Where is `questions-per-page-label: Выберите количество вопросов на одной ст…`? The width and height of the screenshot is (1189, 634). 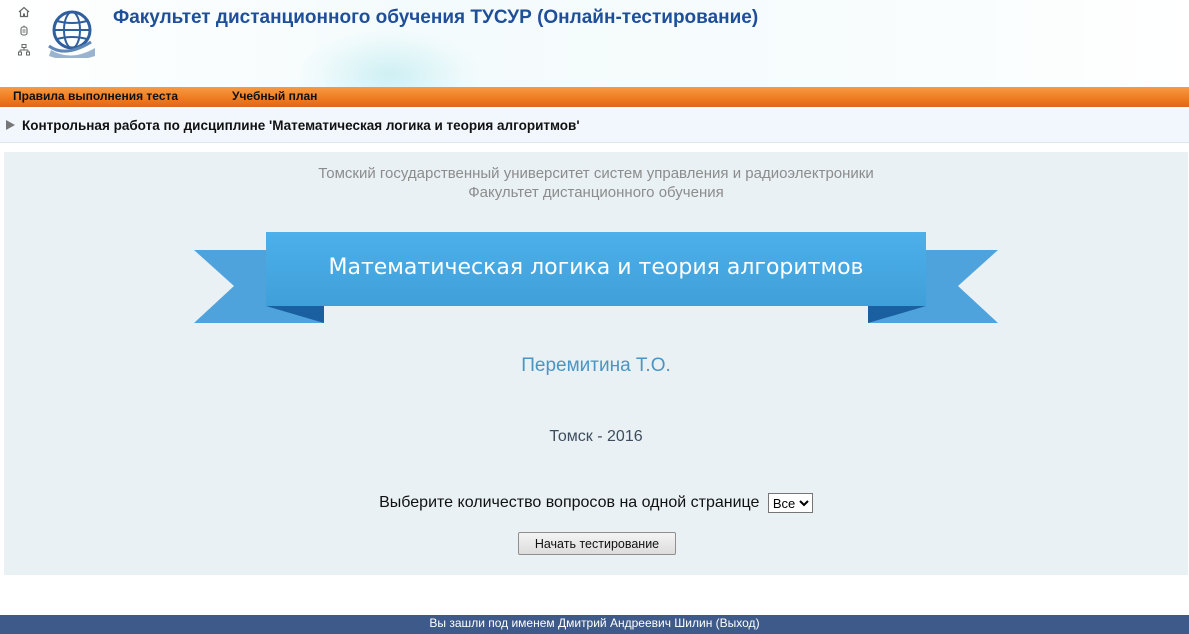 questions-per-page-label: Выберите количество вопросов на одной ст… is located at coordinates (569, 503).